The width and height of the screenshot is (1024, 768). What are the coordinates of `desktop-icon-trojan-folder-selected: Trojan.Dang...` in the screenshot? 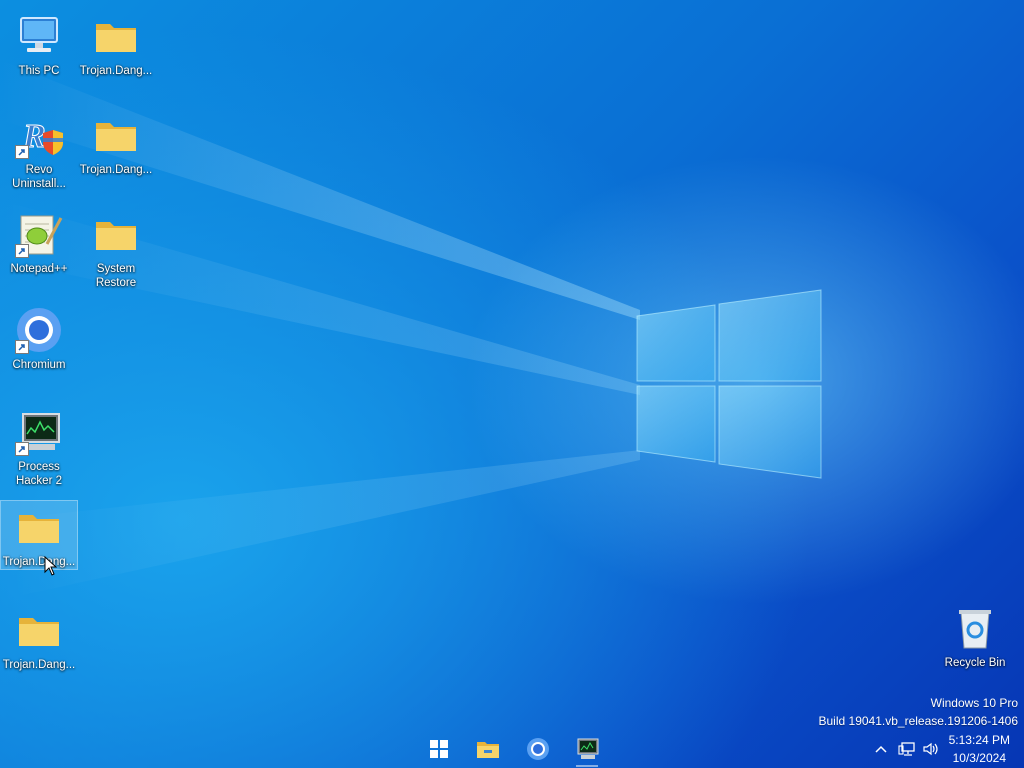 It's located at (39, 535).